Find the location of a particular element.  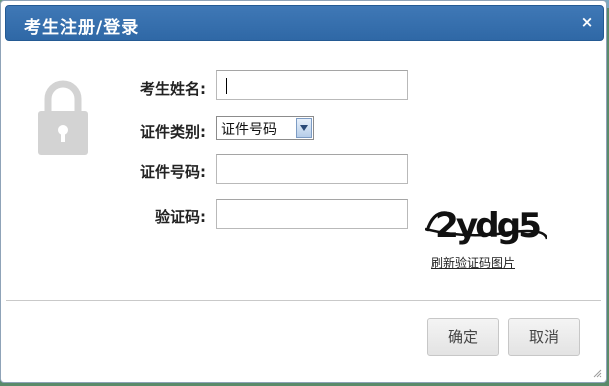

id-type-select: 证件号码 is located at coordinates (265, 128).